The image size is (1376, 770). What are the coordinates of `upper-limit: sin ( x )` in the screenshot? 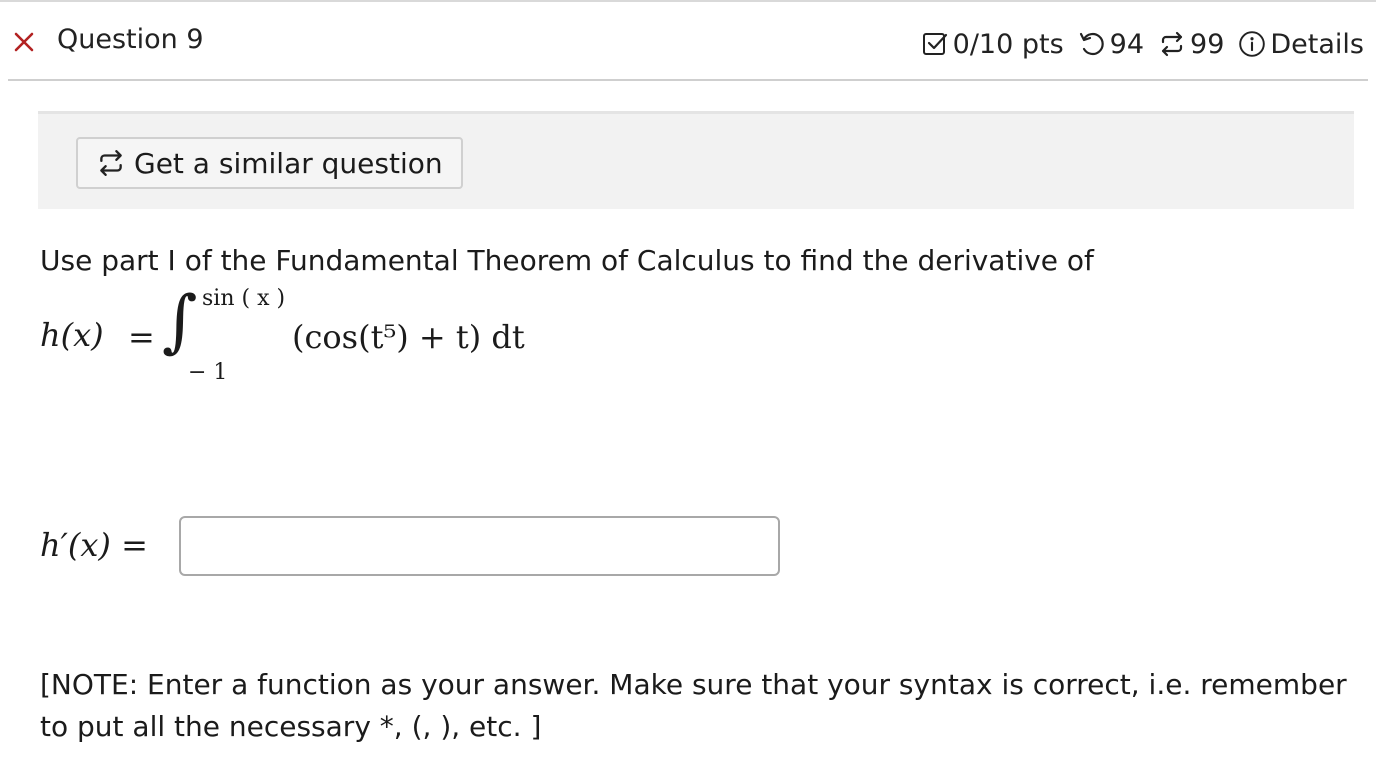 It's located at (244, 298).